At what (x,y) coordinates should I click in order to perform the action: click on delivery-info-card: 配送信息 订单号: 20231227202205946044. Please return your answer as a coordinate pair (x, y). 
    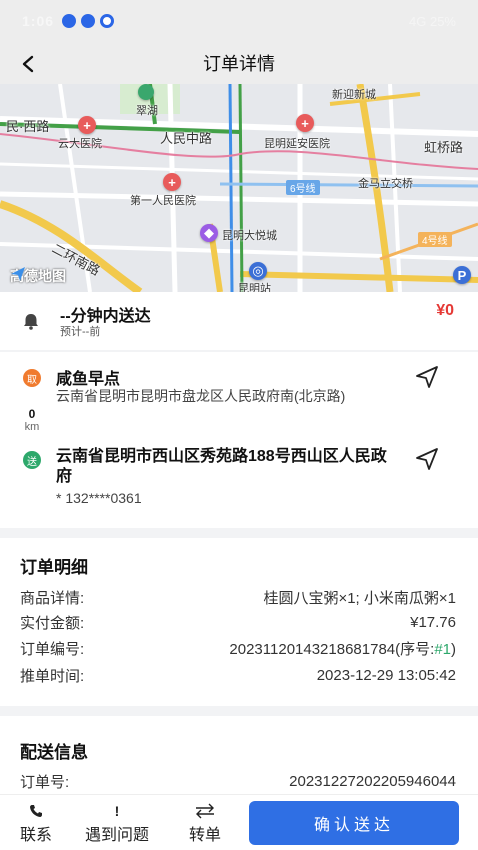
    Looking at the image, I should click on (239, 761).